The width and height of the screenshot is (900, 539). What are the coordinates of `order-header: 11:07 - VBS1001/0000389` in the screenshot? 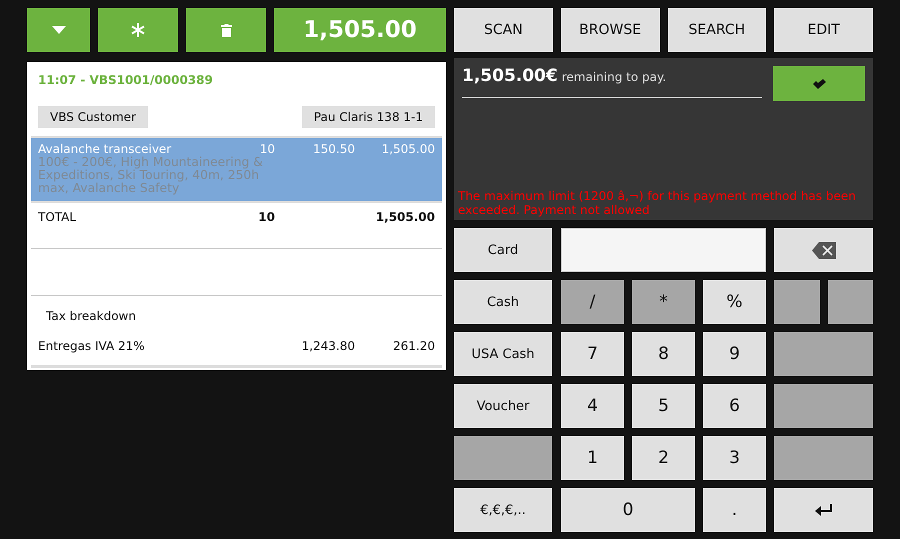 It's located at (125, 79).